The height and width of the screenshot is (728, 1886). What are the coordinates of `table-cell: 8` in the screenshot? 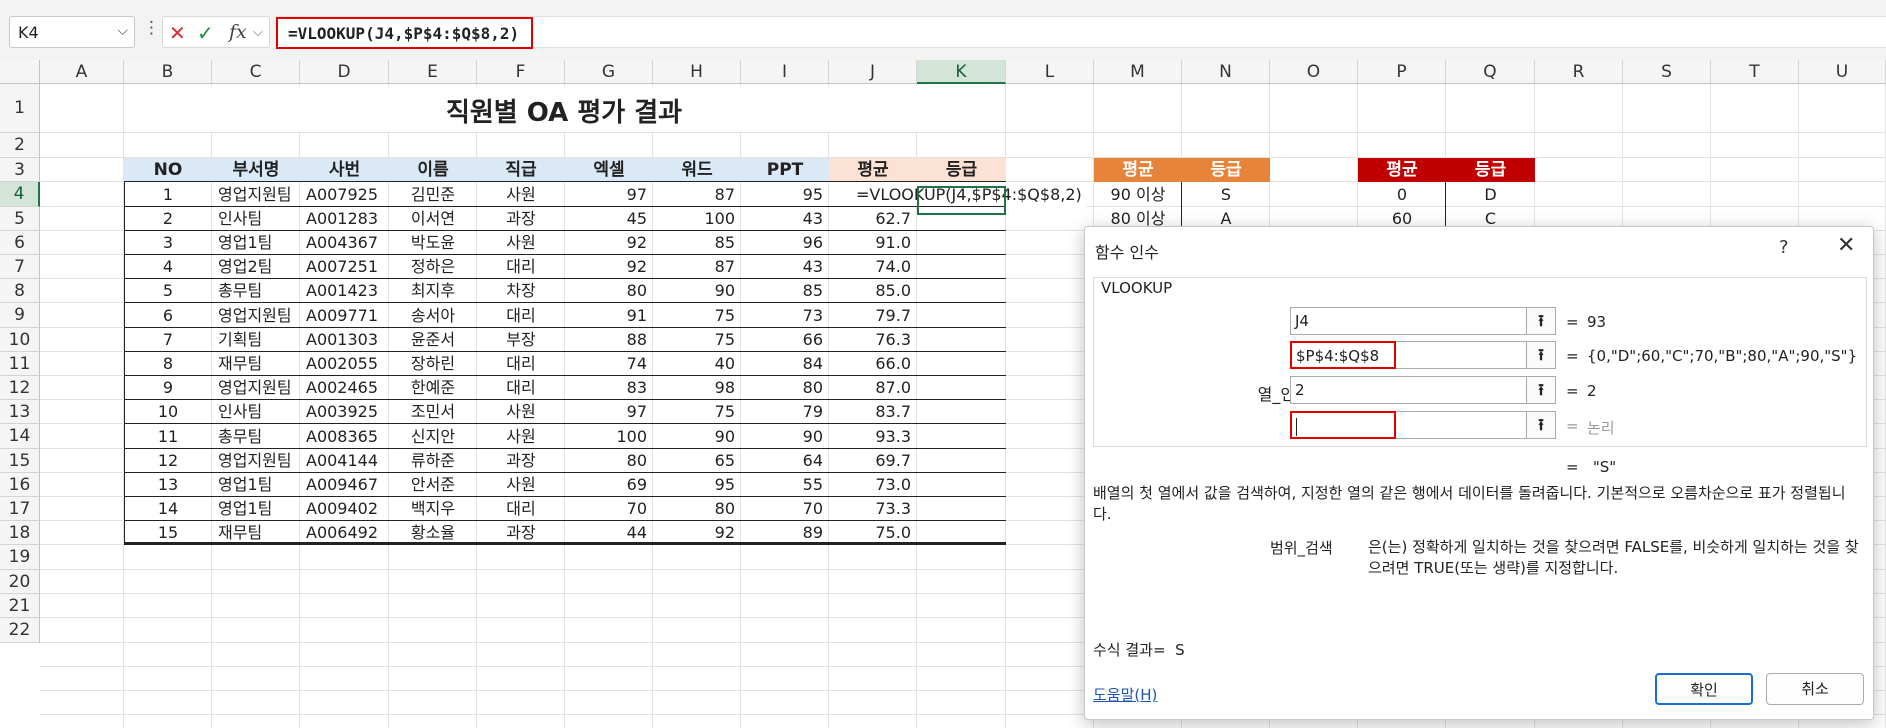 It's located at (168, 364).